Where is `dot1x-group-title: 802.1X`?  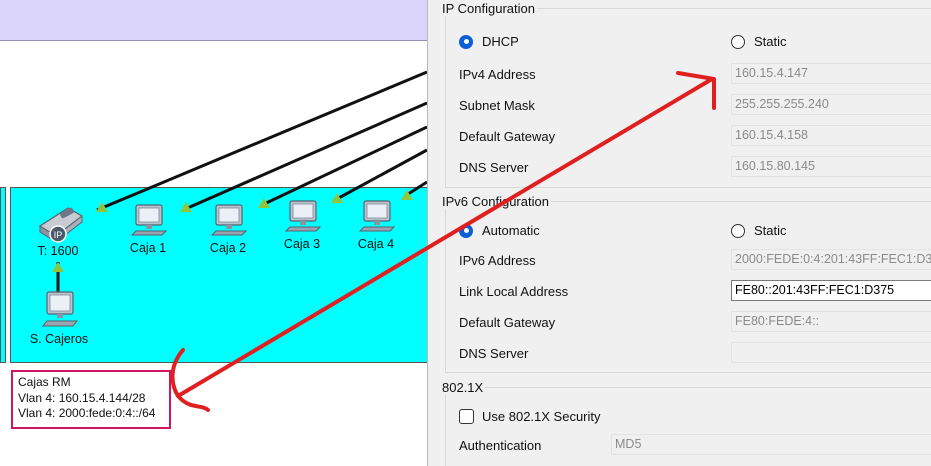 dot1x-group-title: 802.1X is located at coordinates (463, 387).